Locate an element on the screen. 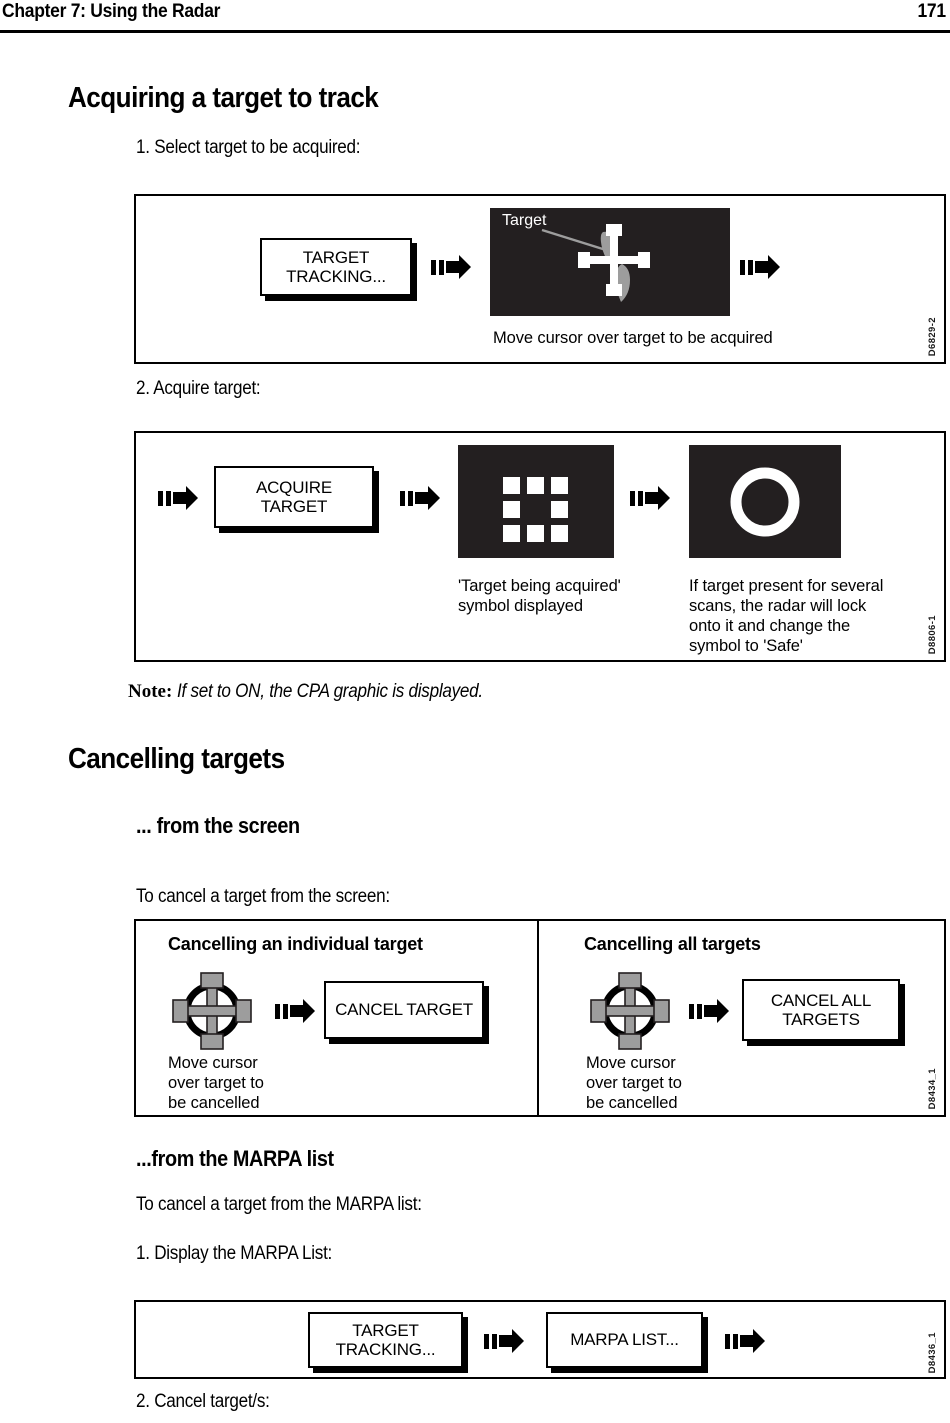 Image resolution: width=950 pixels, height=1423 pixels. figure3-right-caption-line3: be cancelled is located at coordinates (632, 1103).